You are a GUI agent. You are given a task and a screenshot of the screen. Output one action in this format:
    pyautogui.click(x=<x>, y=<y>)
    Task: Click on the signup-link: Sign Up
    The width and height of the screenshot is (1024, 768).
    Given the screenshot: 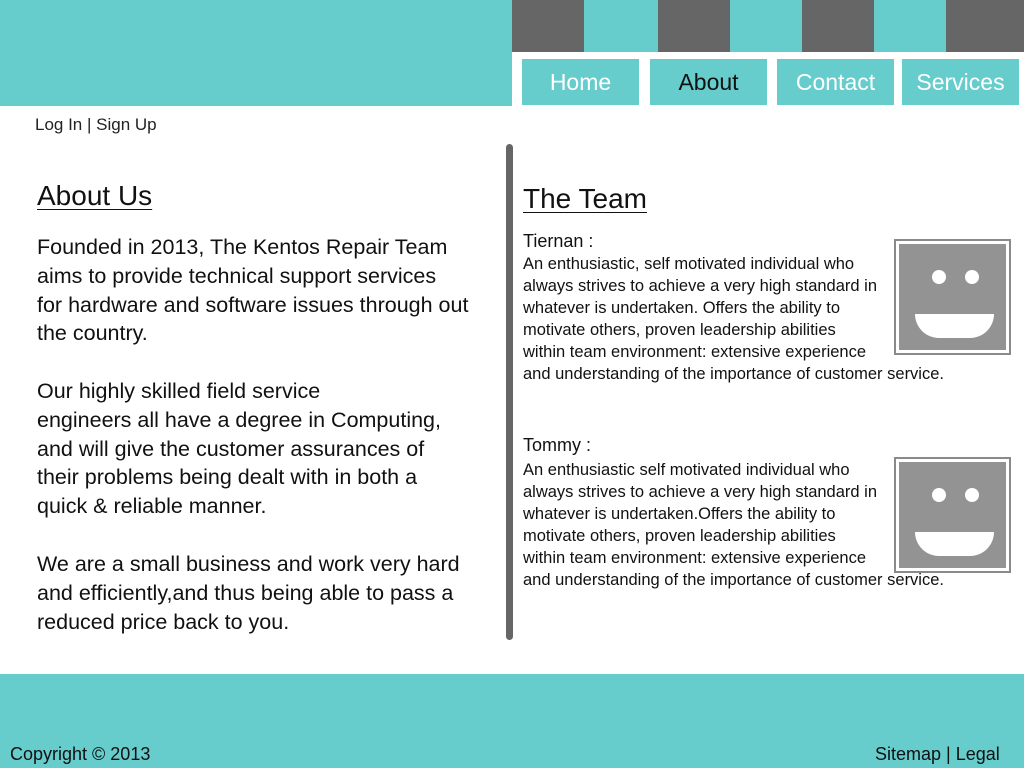 What is the action you would take?
    pyautogui.click(x=126, y=124)
    